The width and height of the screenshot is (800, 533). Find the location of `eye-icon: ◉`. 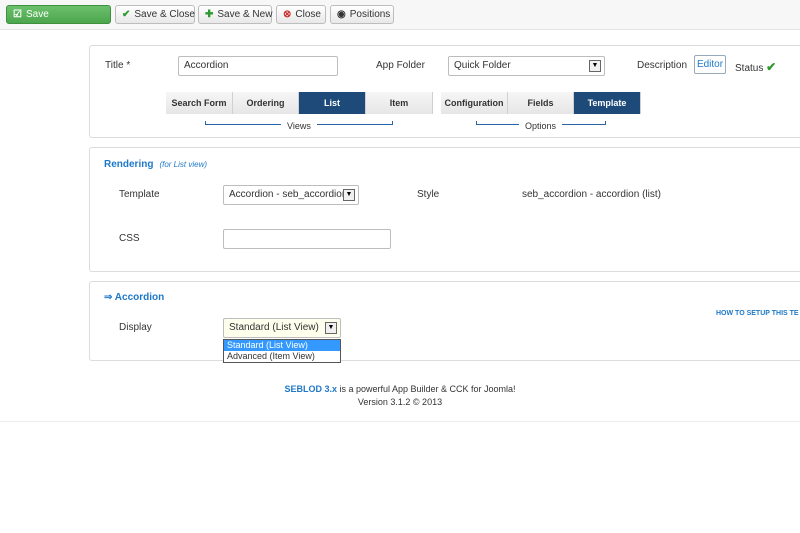

eye-icon: ◉ is located at coordinates (341, 14).